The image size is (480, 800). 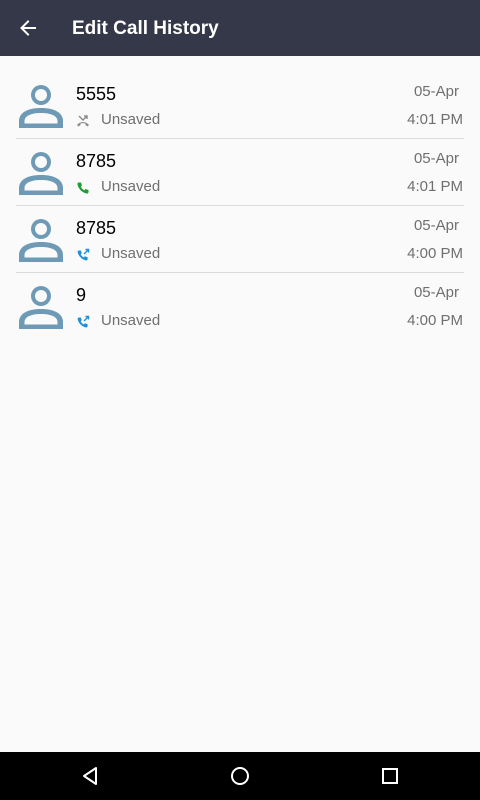 I want to click on nav-recents-button, so click(x=390, y=776).